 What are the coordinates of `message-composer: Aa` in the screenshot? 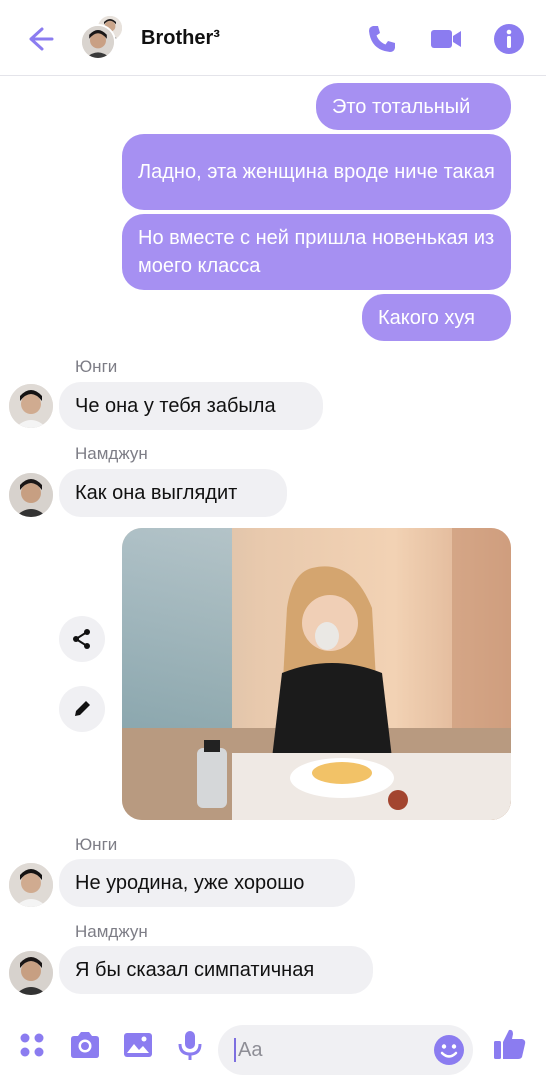 It's located at (273, 1044).